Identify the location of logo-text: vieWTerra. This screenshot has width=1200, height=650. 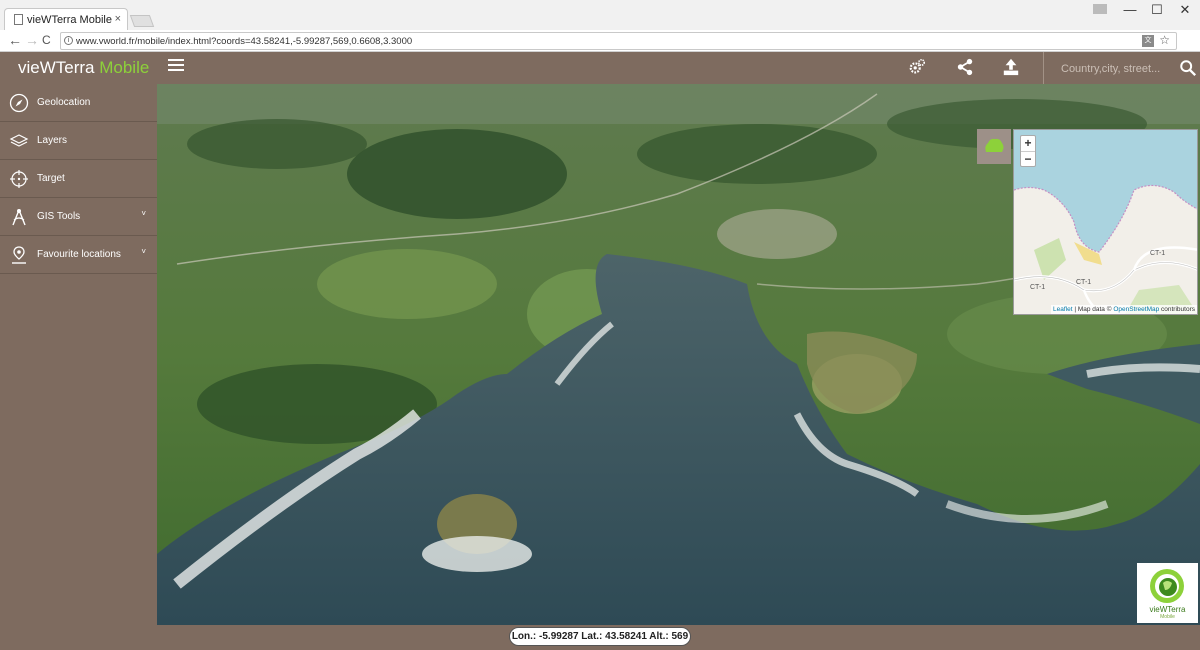
(1167, 609).